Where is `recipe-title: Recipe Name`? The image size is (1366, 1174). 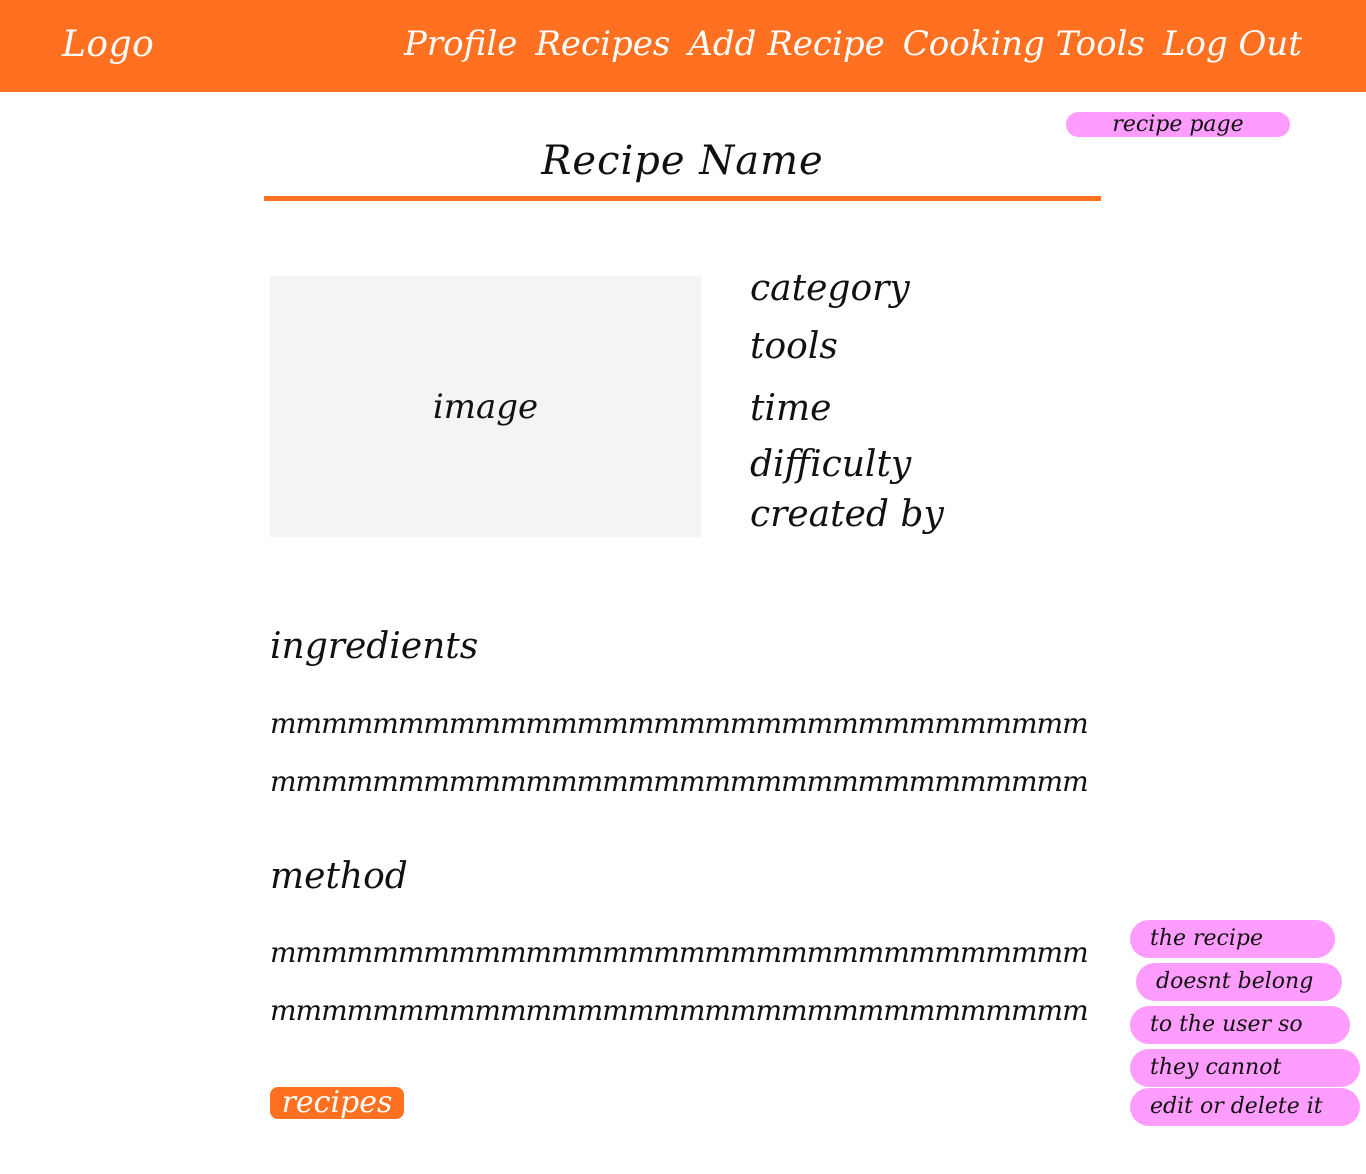 recipe-title: Recipe Name is located at coordinates (682, 161).